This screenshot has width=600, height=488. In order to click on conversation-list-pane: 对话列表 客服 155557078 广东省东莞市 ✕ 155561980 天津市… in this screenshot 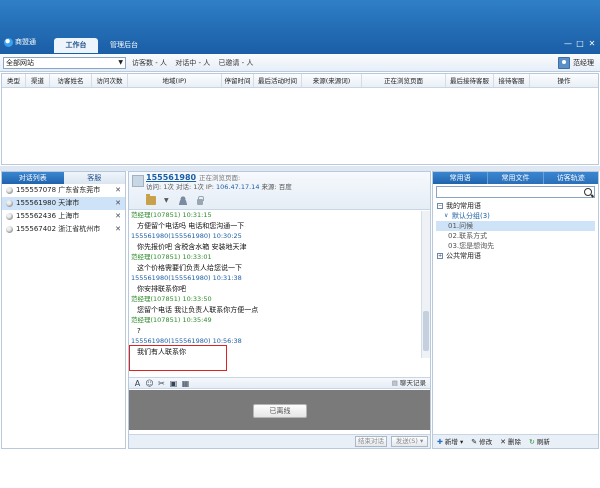, I will do `click(63, 310)`.